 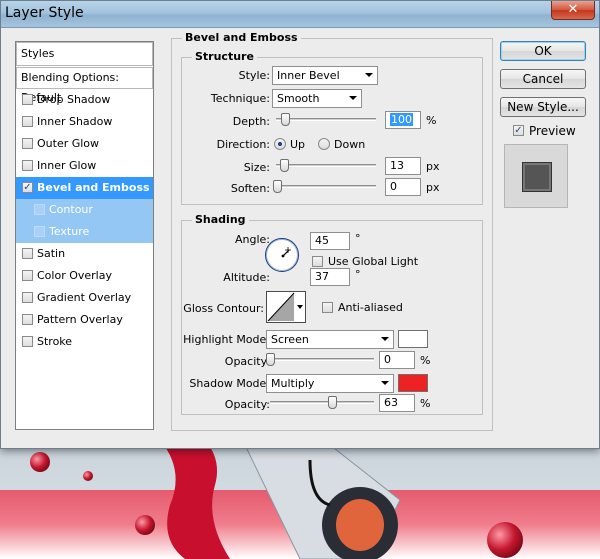 I want to click on anti-aliased-label: Anti-aliased, so click(x=370, y=307).